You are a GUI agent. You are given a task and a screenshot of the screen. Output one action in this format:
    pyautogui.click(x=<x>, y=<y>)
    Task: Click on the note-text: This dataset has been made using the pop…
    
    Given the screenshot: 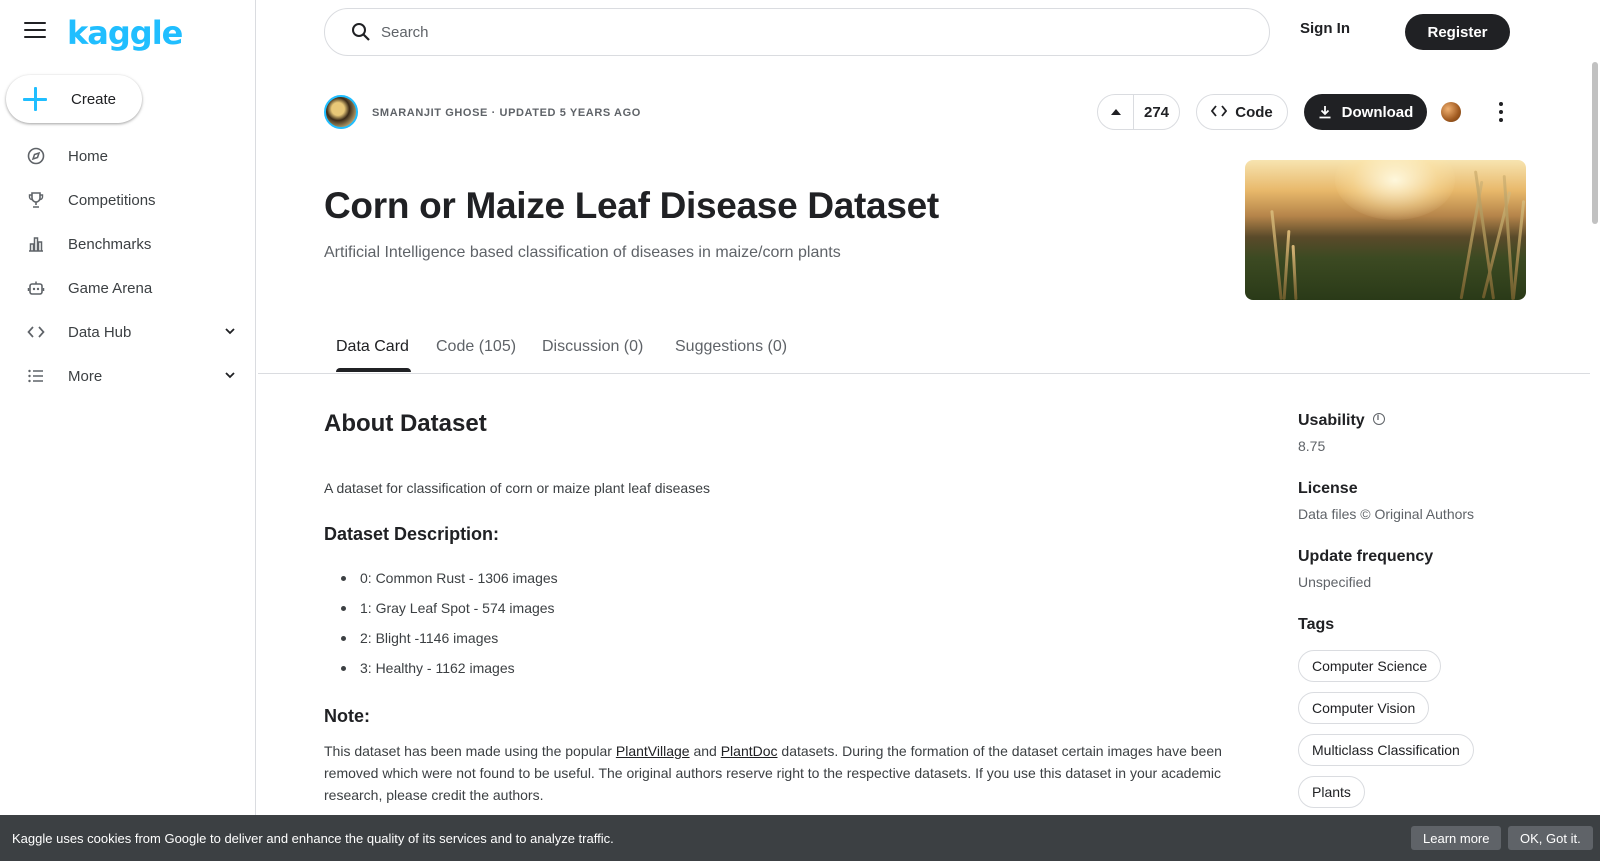 What is the action you would take?
    pyautogui.click(x=794, y=773)
    